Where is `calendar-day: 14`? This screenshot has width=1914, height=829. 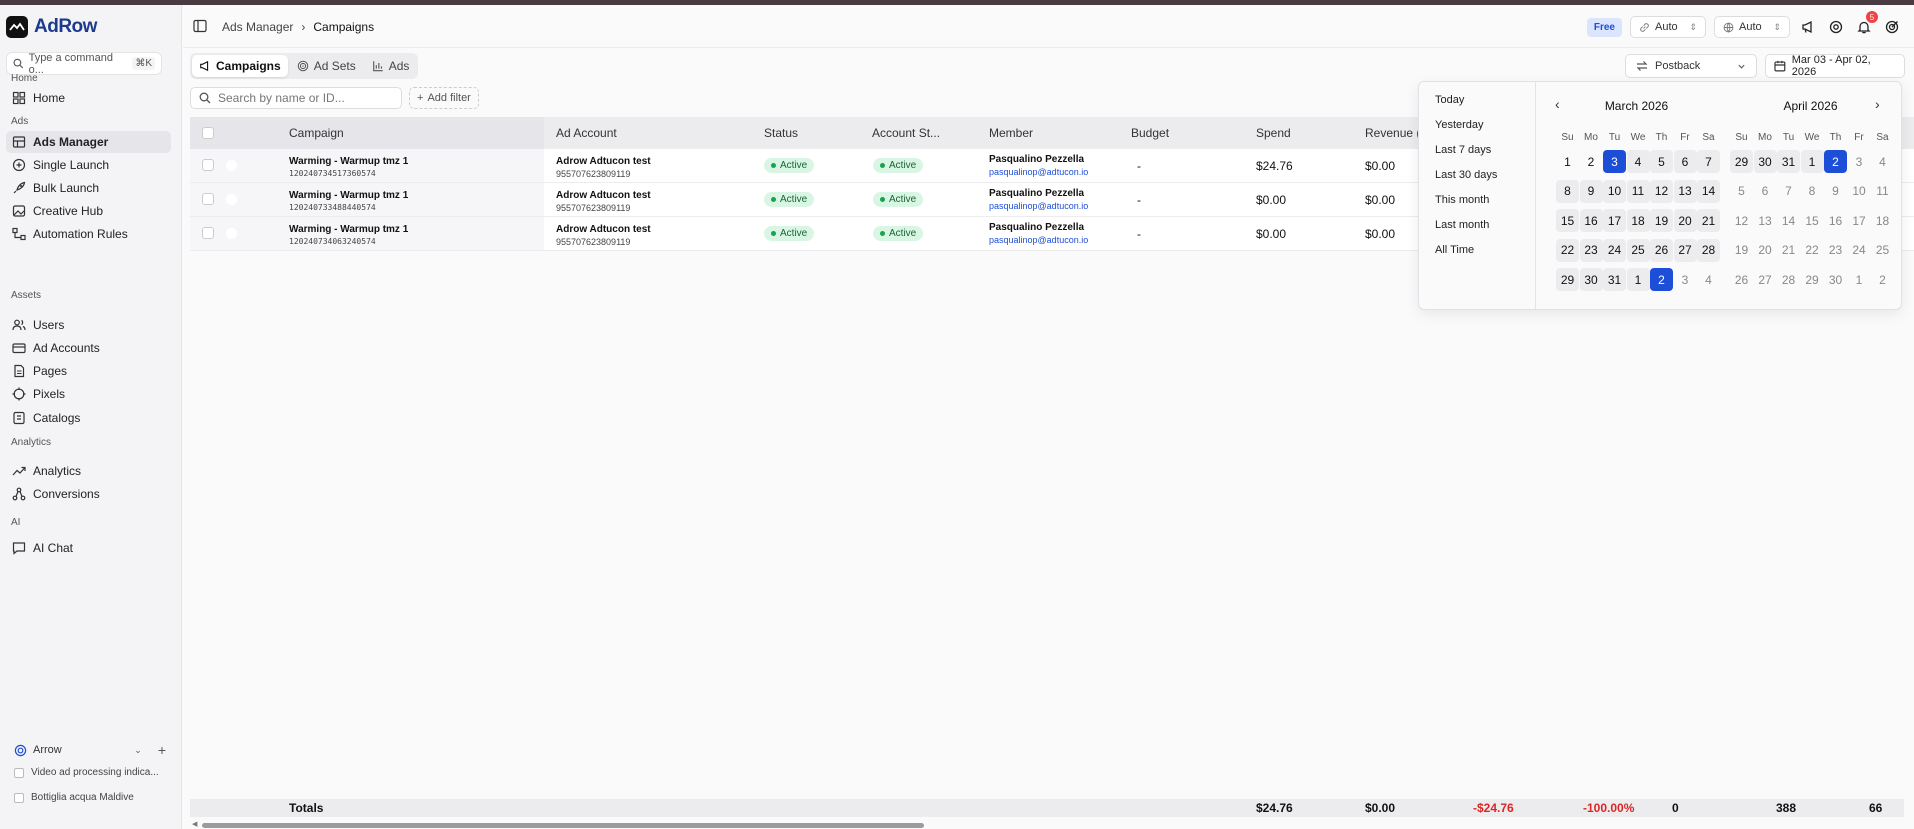
calendar-day: 14 is located at coordinates (1788, 220).